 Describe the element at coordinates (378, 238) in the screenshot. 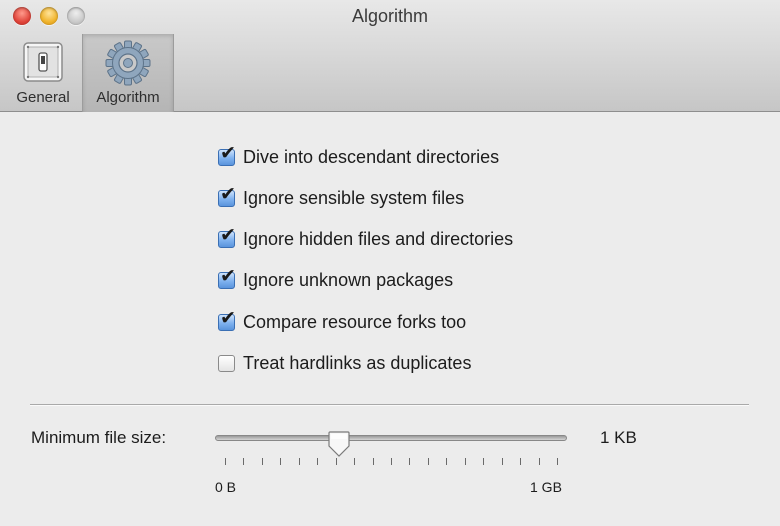

I see `option-label: Ignore hidden files and directories` at that location.